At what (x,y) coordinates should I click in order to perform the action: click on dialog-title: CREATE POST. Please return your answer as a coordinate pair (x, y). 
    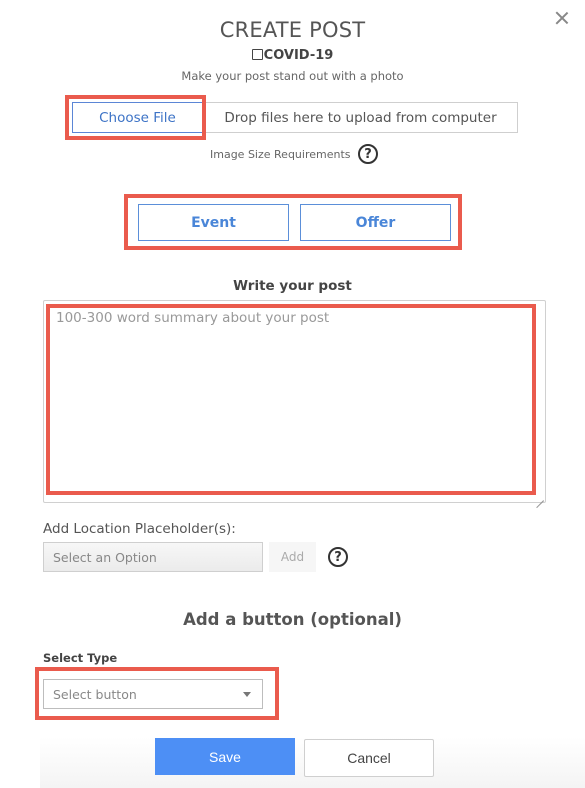
    Looking at the image, I should click on (292, 30).